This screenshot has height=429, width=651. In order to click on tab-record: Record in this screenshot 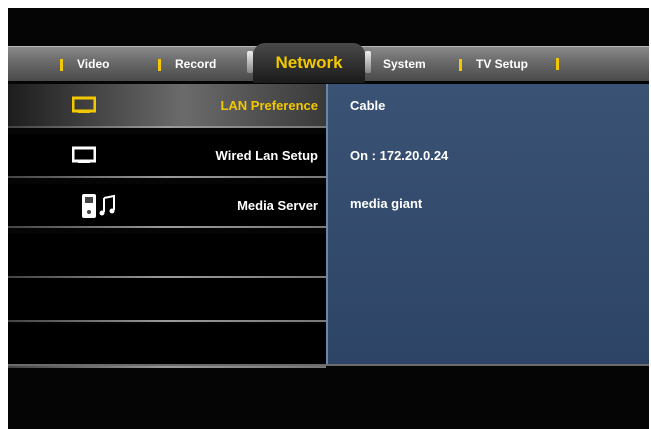, I will do `click(187, 64)`.